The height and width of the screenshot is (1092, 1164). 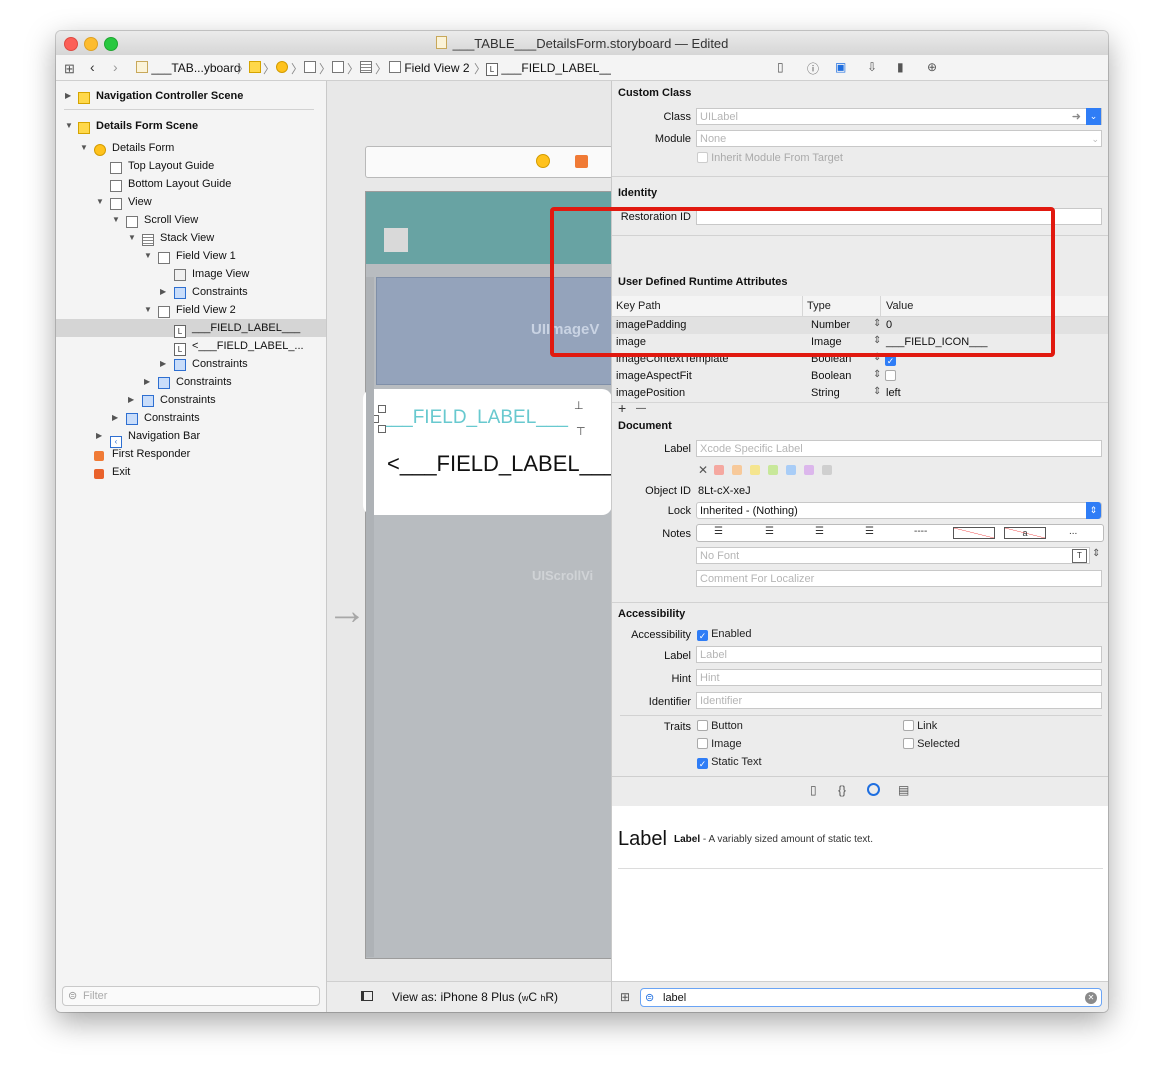 I want to click on lock-popup: Inherited - (Nothing) ⇕, so click(x=899, y=510).